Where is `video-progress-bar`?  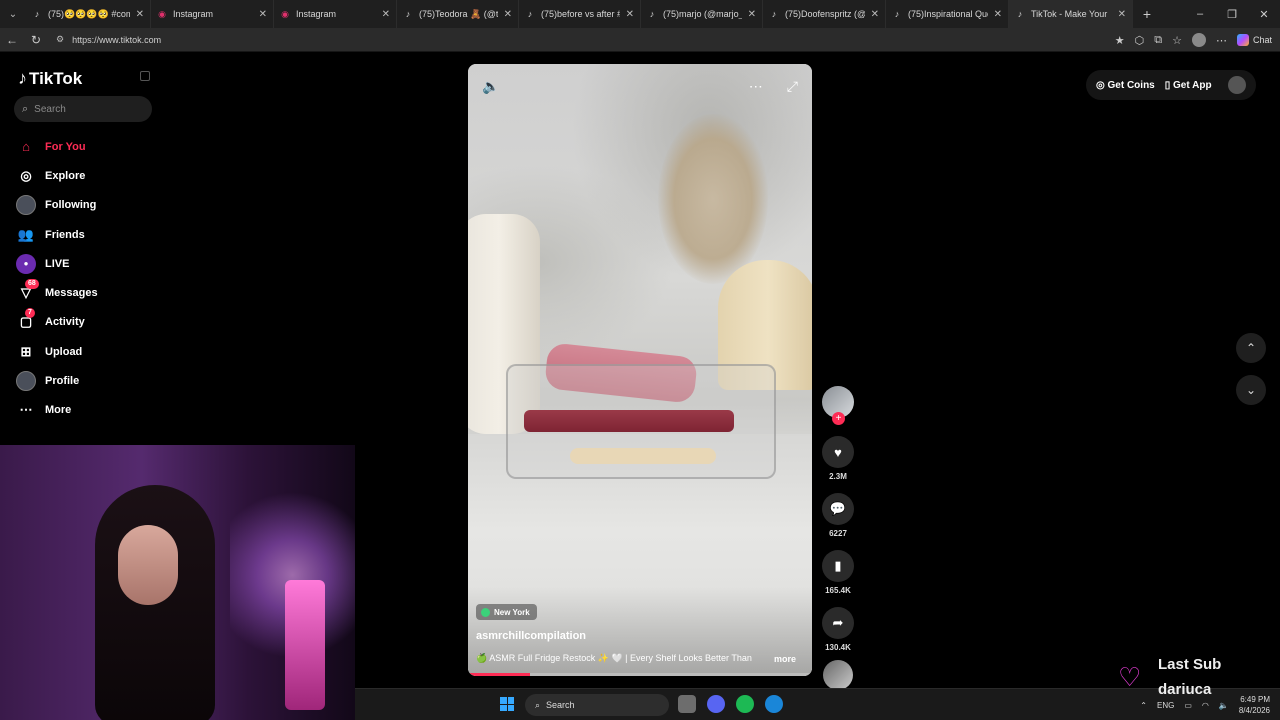
video-progress-bar is located at coordinates (640, 674).